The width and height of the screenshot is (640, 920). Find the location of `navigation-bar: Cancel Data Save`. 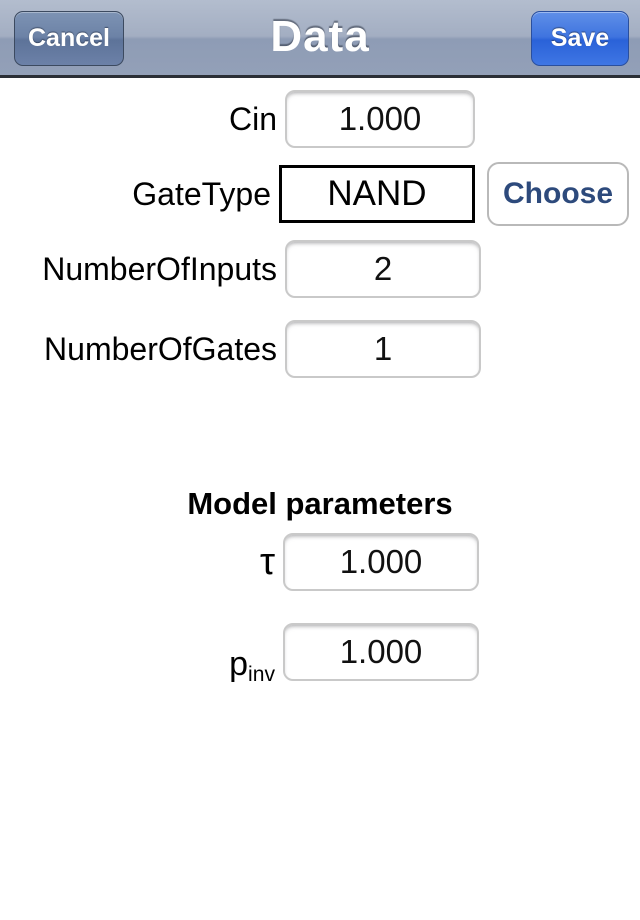

navigation-bar: Cancel Data Save is located at coordinates (320, 39).